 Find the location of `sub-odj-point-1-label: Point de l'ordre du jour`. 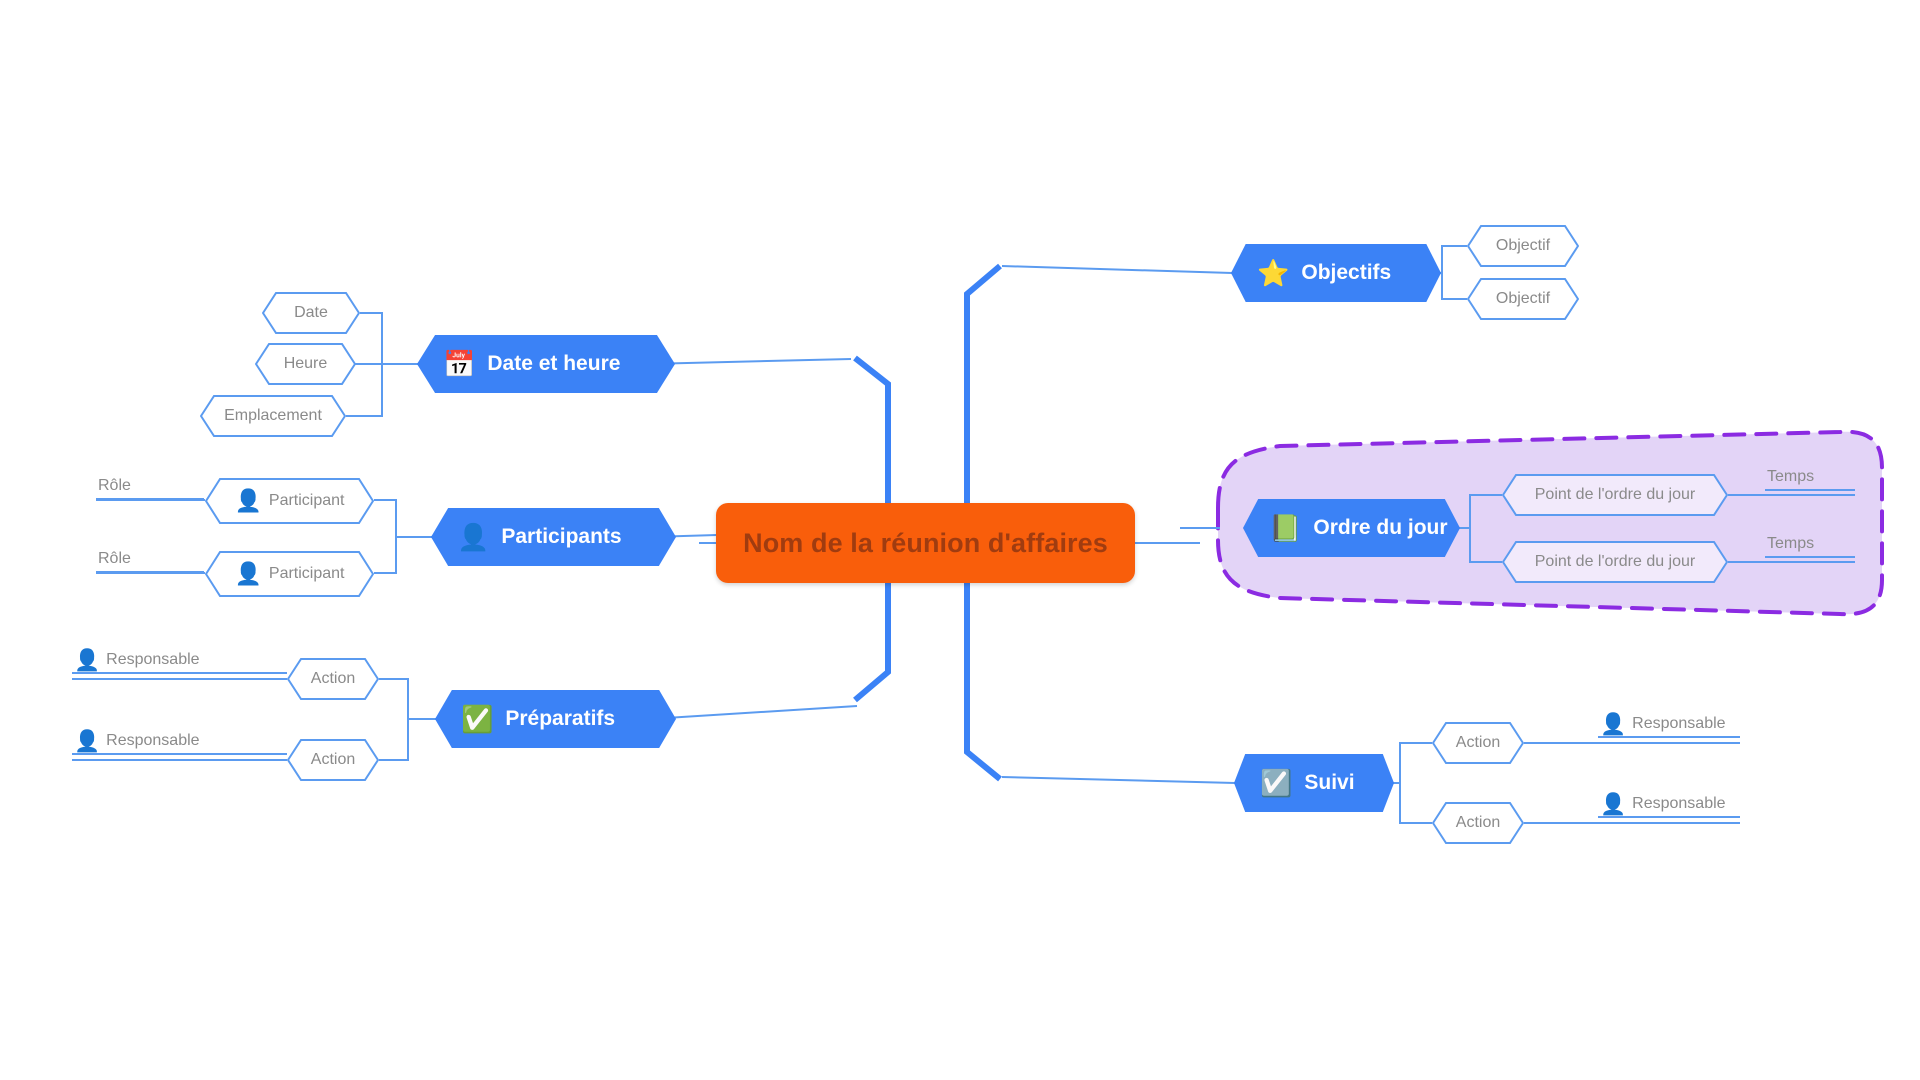

sub-odj-point-1-label: Point de l'ordre du jour is located at coordinates (1615, 494).